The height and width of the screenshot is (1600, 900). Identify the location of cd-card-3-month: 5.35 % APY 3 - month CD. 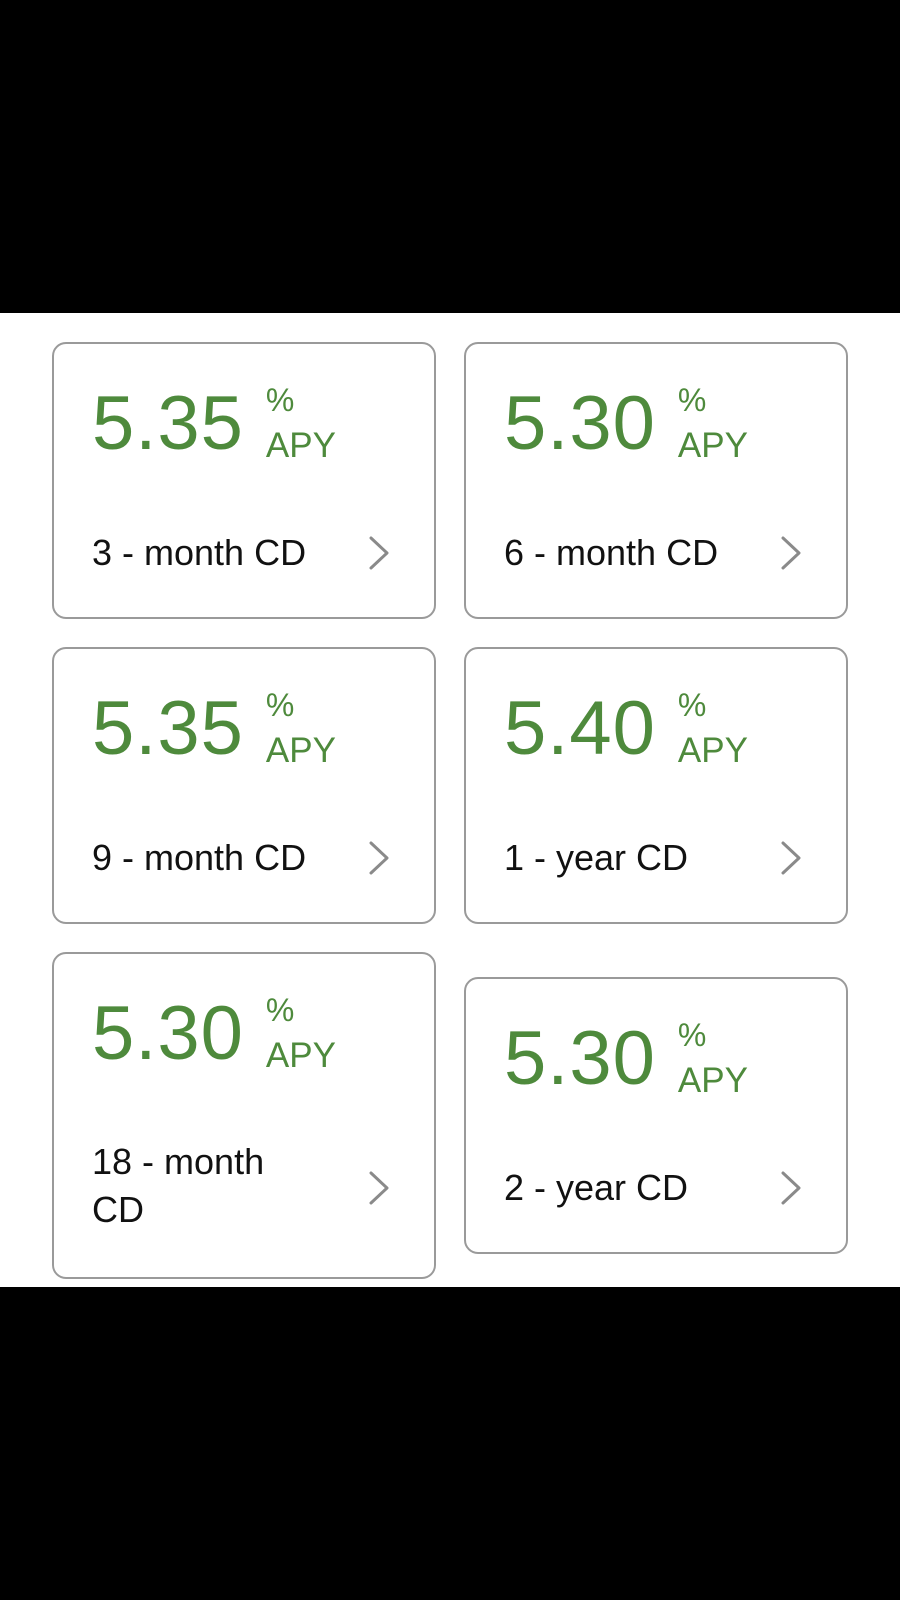
(244, 480).